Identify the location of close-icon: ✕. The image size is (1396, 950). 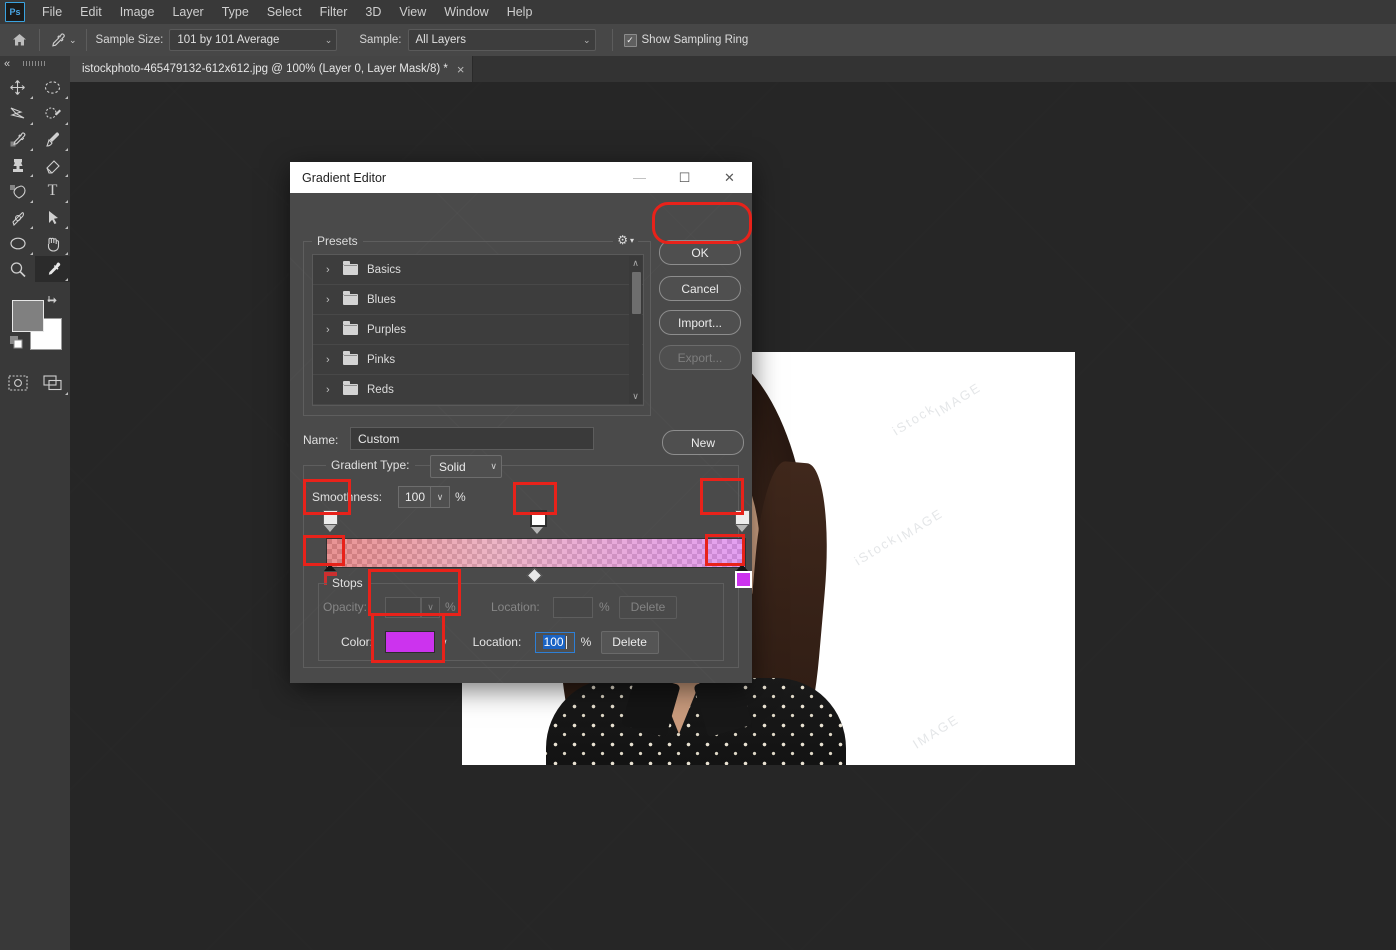
(729, 177).